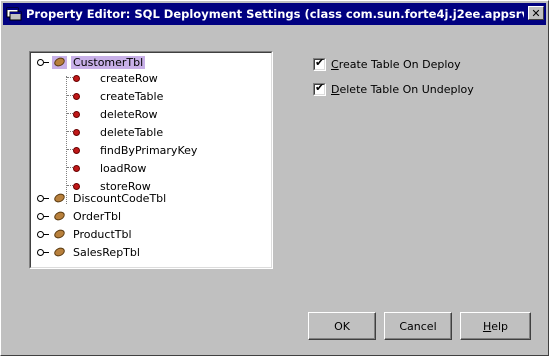 The width and height of the screenshot is (549, 356). I want to click on tree-node-customertbl: CustomerTbl, so click(91, 62).